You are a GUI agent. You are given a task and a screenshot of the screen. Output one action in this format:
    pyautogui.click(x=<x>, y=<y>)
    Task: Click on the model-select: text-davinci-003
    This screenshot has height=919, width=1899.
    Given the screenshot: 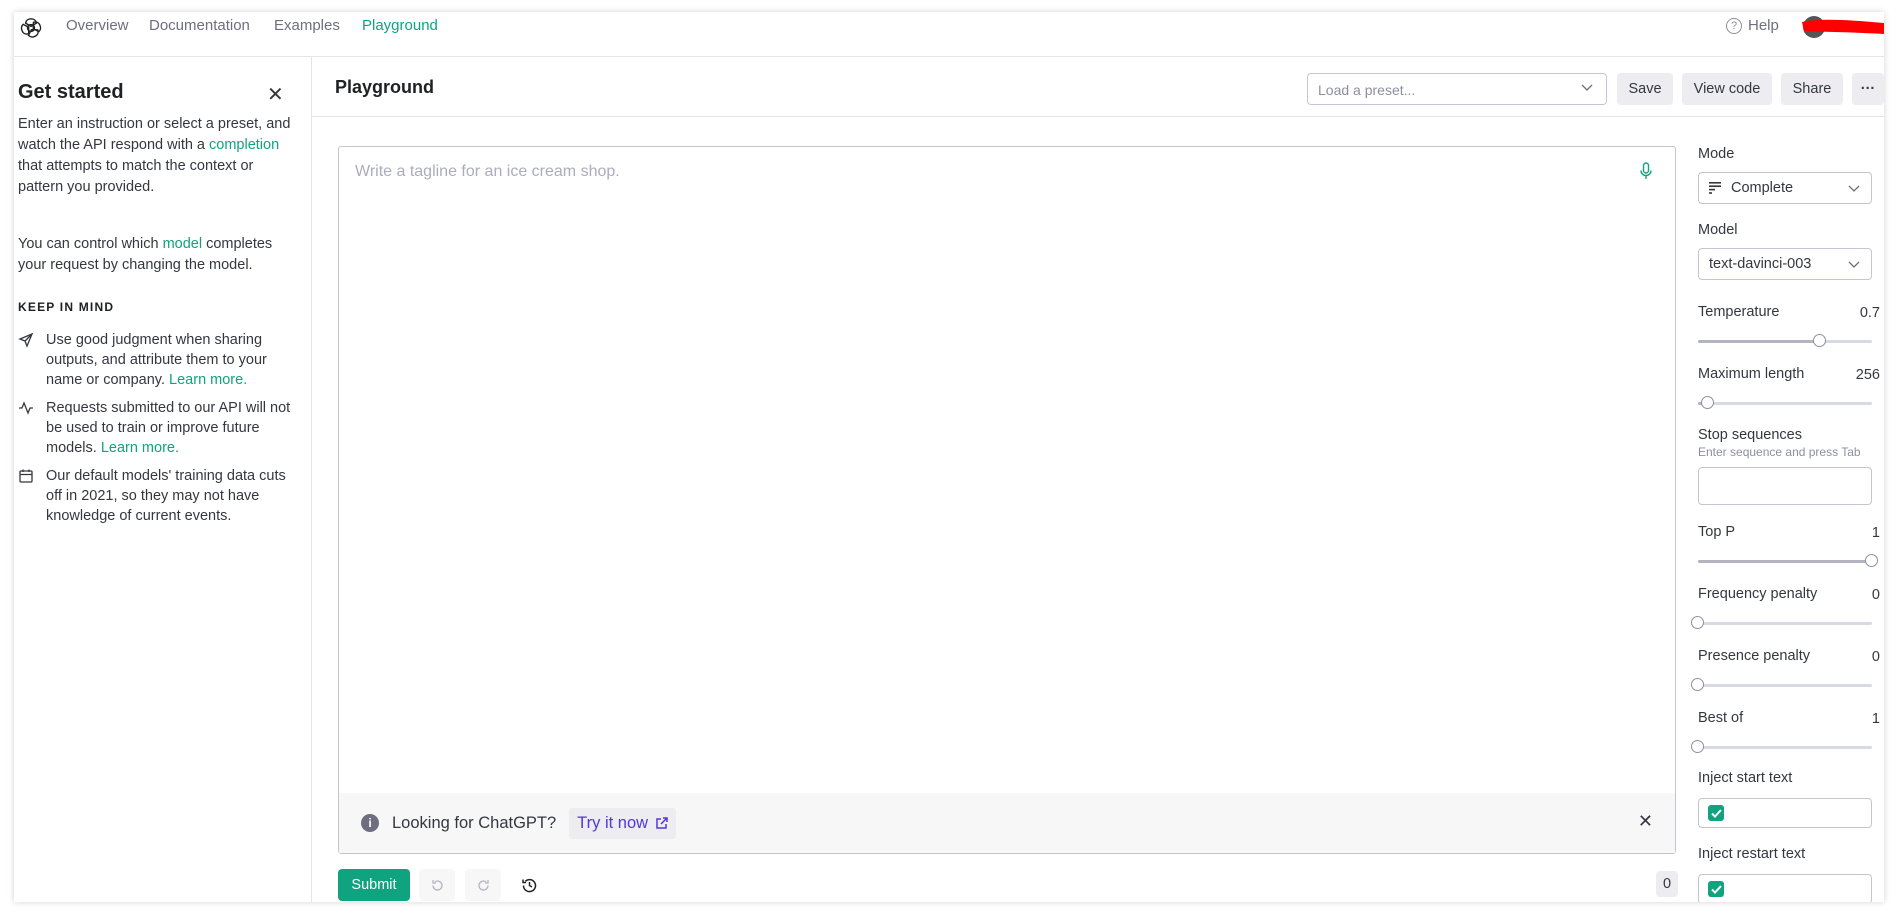 What is the action you would take?
    pyautogui.click(x=1785, y=264)
    